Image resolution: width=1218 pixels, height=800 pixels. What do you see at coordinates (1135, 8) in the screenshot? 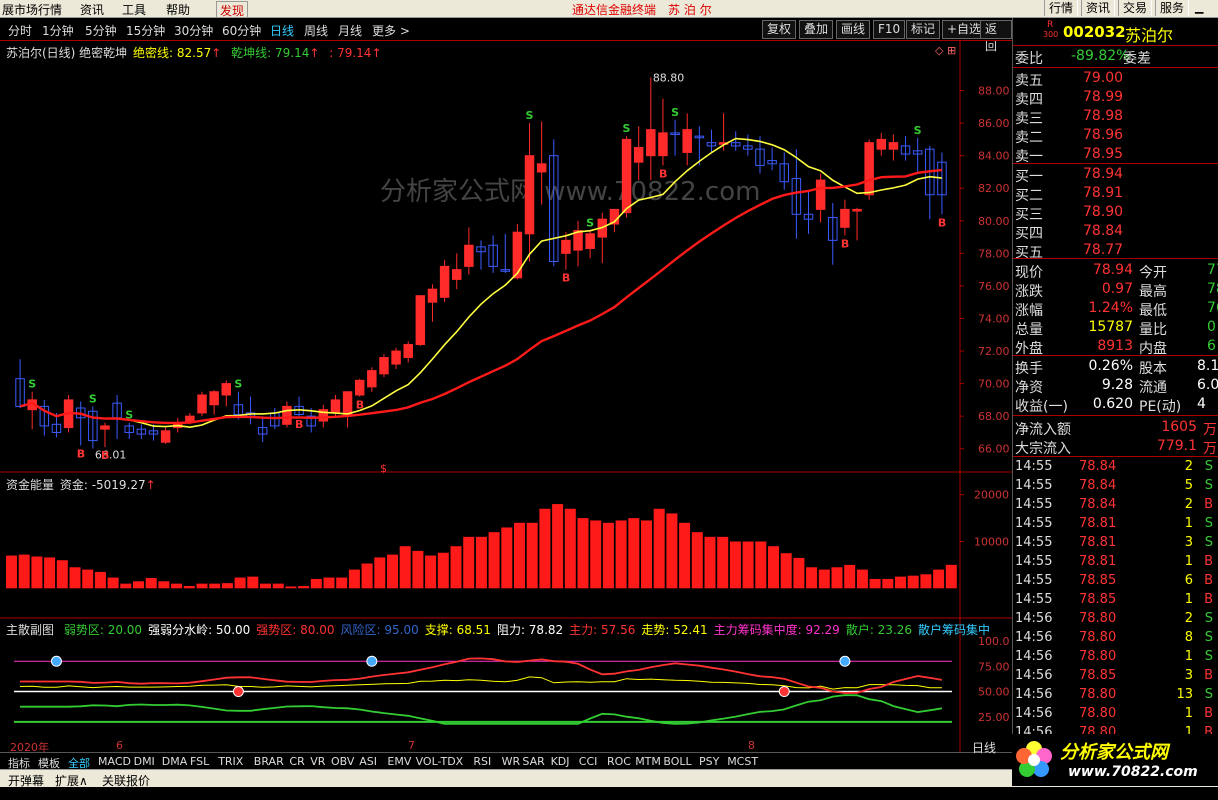
I see `btn-trade: 交易` at bounding box center [1135, 8].